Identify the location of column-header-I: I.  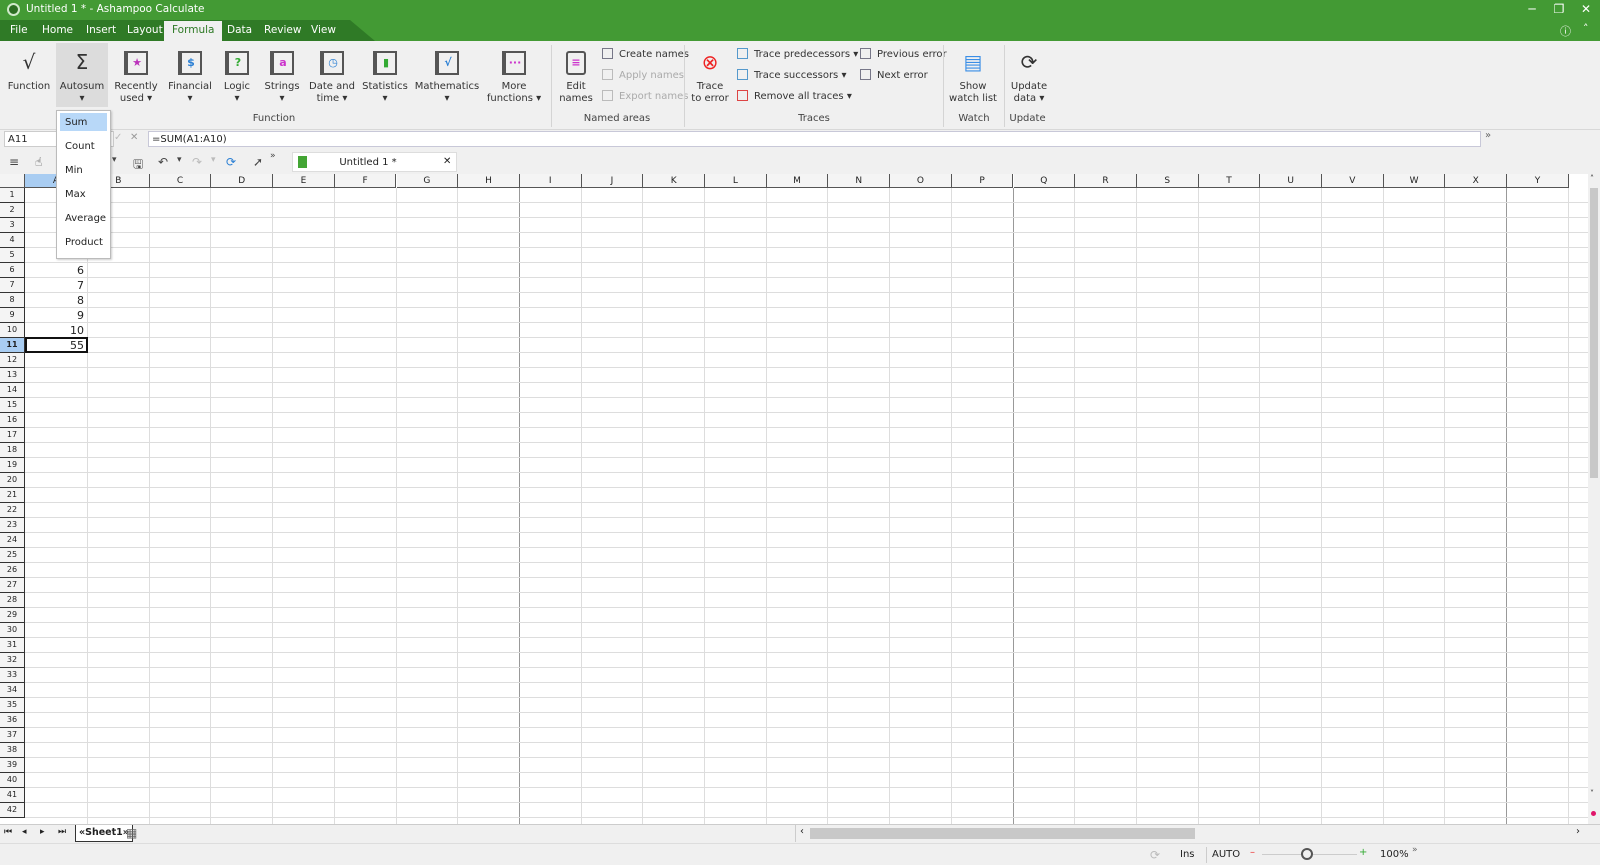
(550, 181).